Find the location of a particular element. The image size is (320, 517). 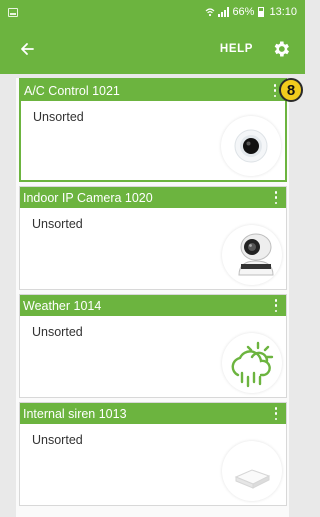

notification-badge: 8 is located at coordinates (291, 90).